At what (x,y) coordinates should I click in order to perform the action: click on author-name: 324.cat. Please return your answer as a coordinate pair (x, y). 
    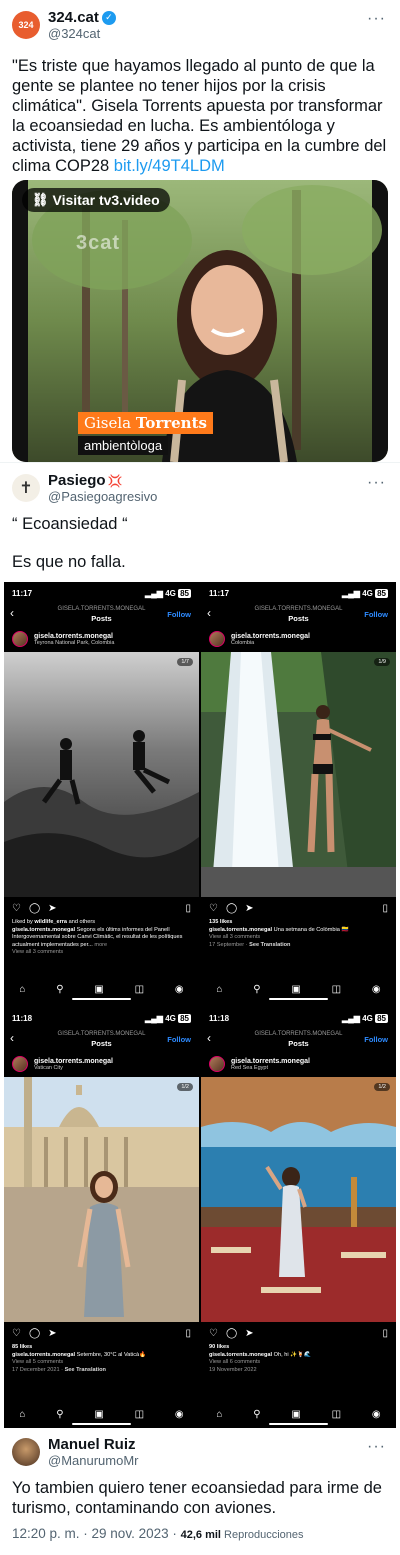
    Looking at the image, I should click on (73, 17).